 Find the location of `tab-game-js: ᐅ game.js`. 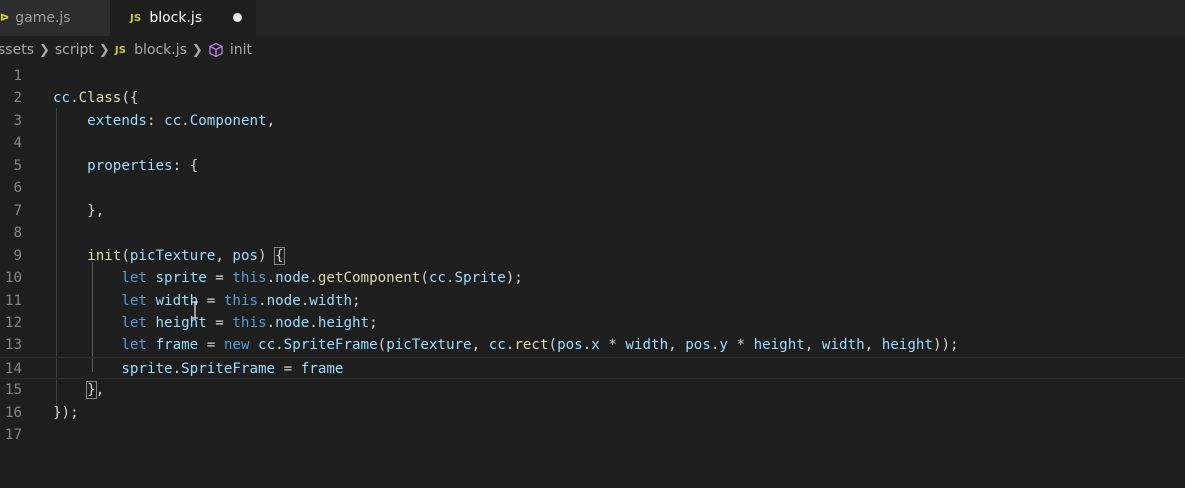

tab-game-js: ᐅ game.js is located at coordinates (55, 18).